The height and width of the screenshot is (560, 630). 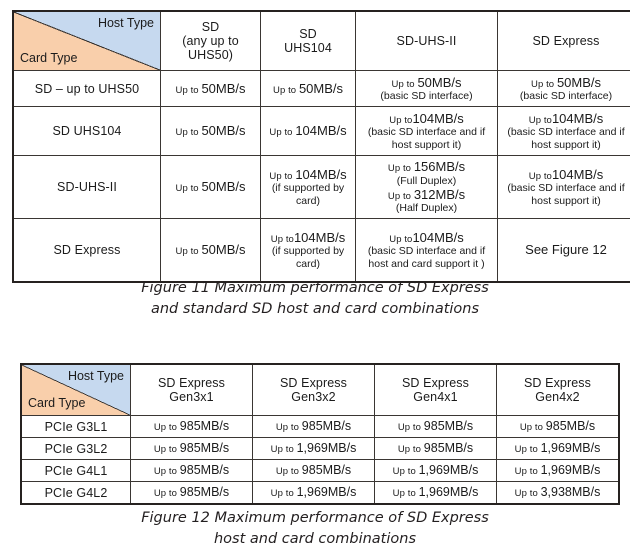 What do you see at coordinates (210, 40) in the screenshot?
I see `figure-11-column-header: SD (any up to UHS50)` at bounding box center [210, 40].